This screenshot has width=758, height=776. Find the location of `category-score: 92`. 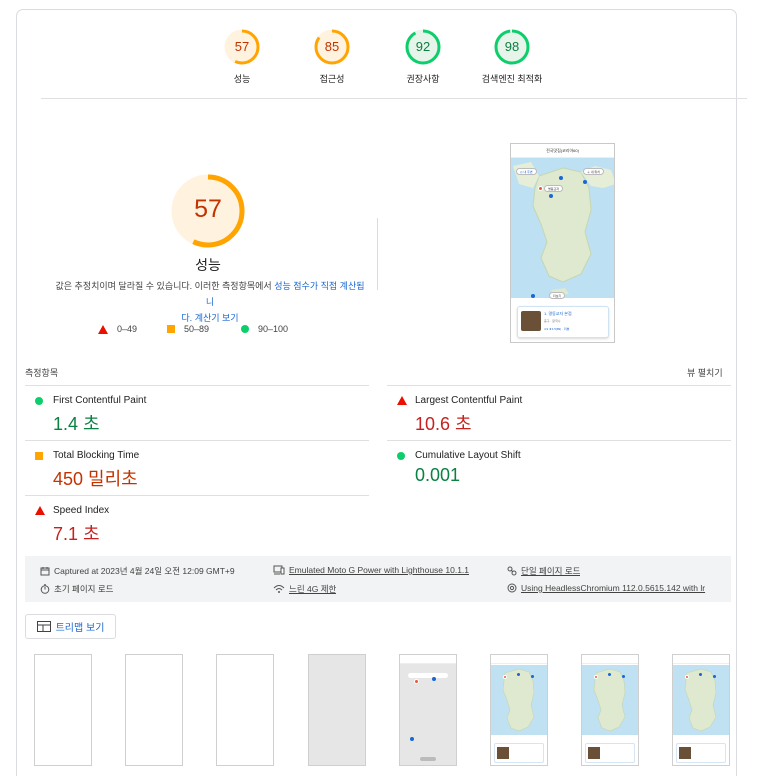

category-score: 92 is located at coordinates (423, 46).